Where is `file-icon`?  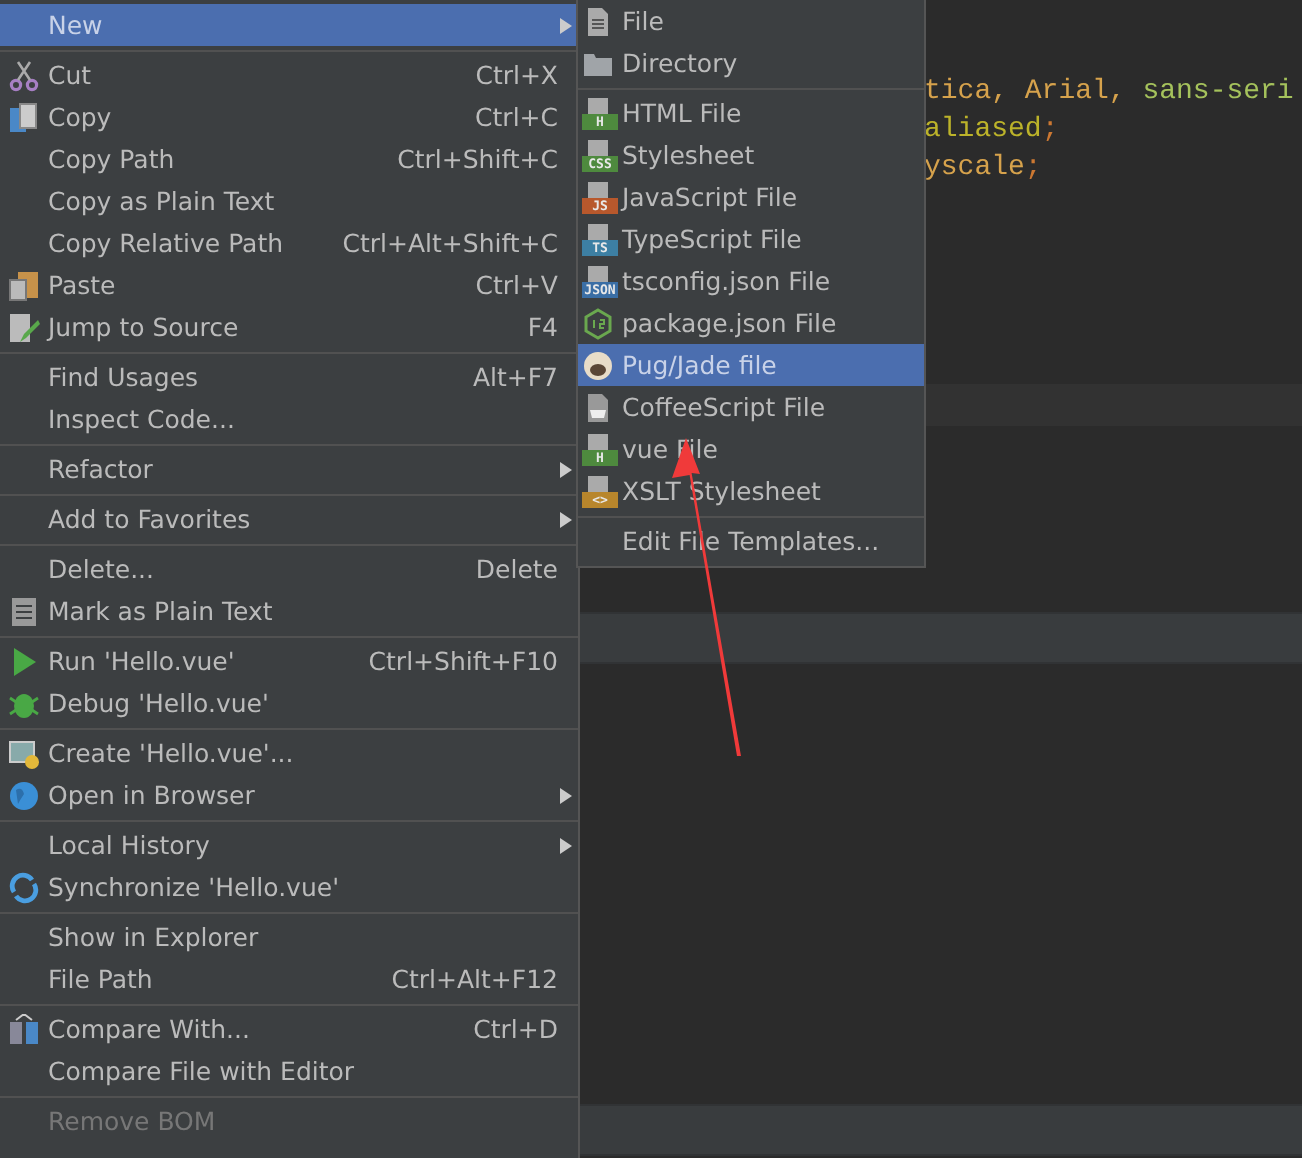 file-icon is located at coordinates (598, 21).